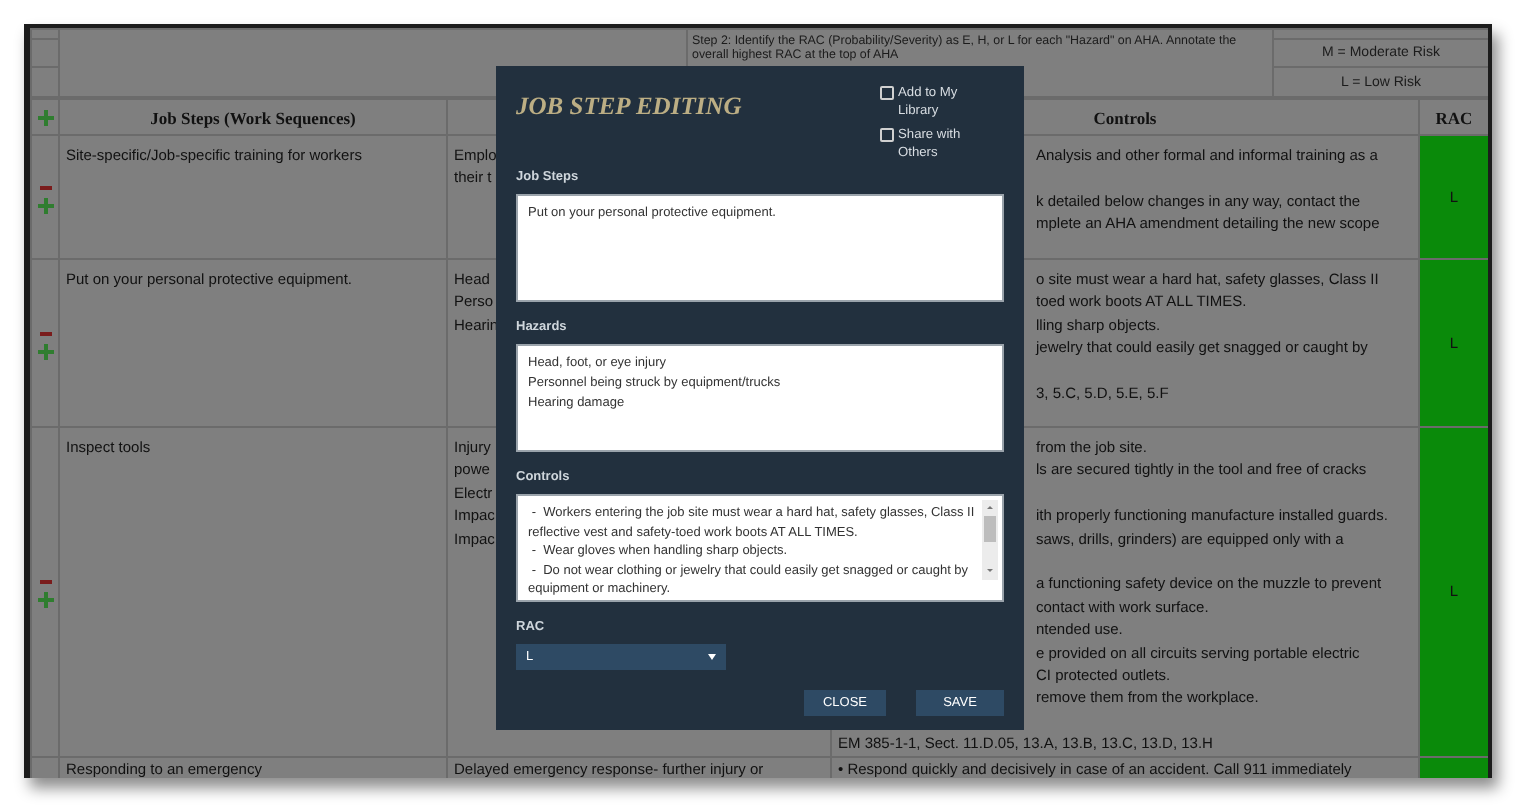 Image resolution: width=1520 pixels, height=812 pixels. Describe the element at coordinates (253, 117) in the screenshot. I see `column-header: Job Steps (Work Sequences)` at that location.